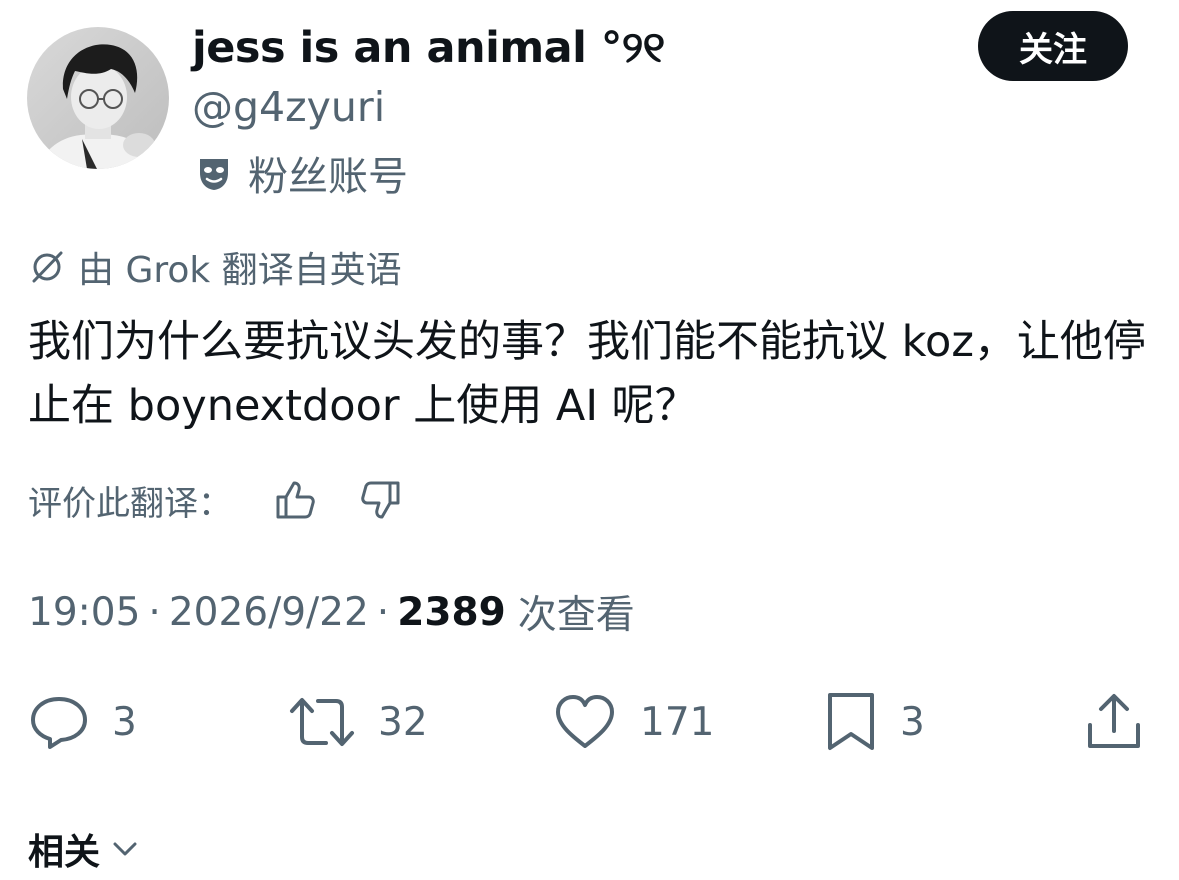 This screenshot has width=1179, height=880. Describe the element at coordinates (214, 174) in the screenshot. I see `mask-icon` at that location.